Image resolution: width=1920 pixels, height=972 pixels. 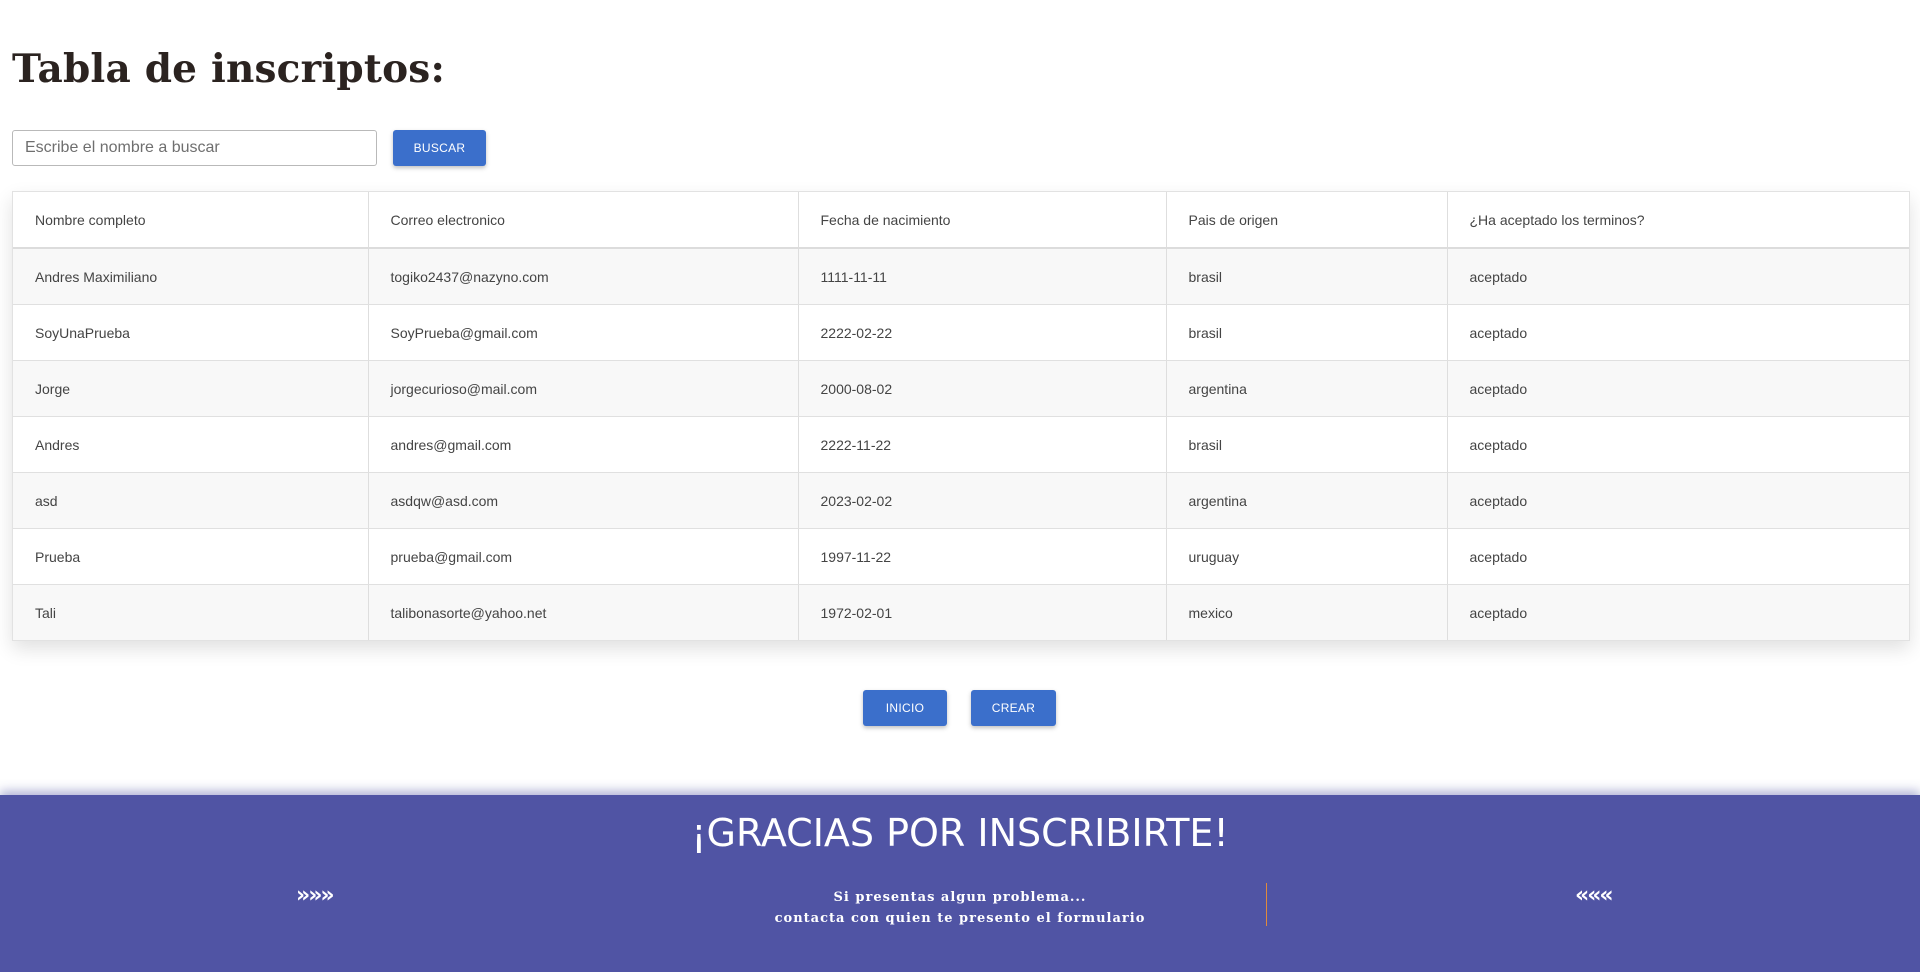 I want to click on search-input, so click(x=194, y=148).